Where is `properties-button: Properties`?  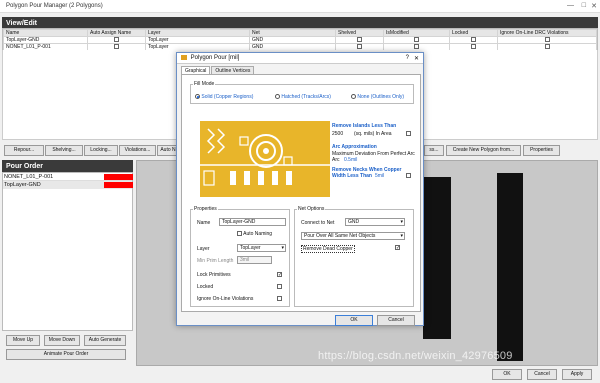 properties-button: Properties is located at coordinates (541, 150).